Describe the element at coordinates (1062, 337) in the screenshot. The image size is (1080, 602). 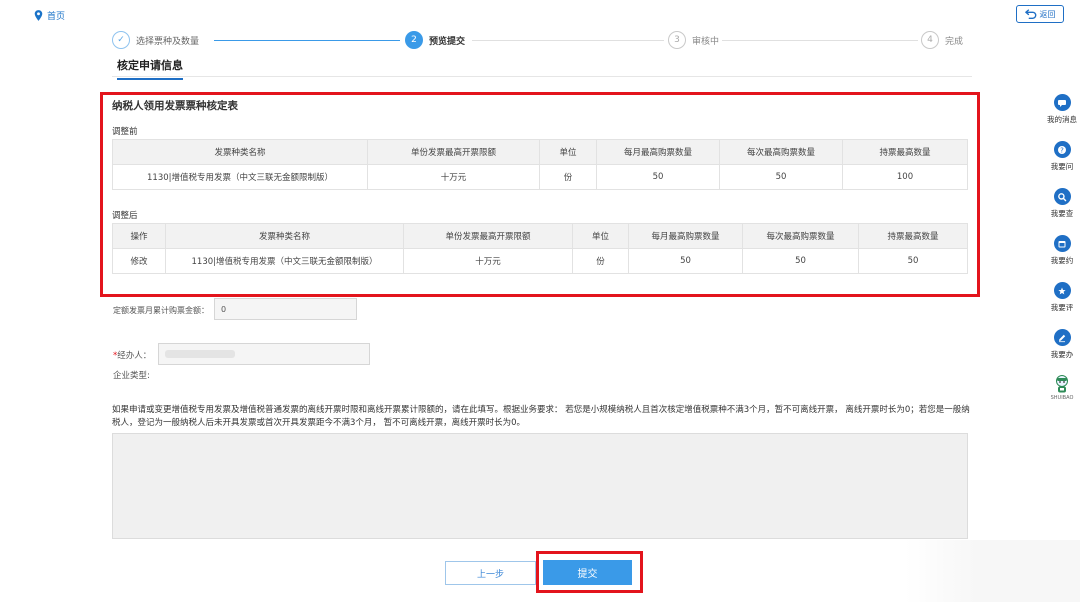
I see `edit-icon` at that location.